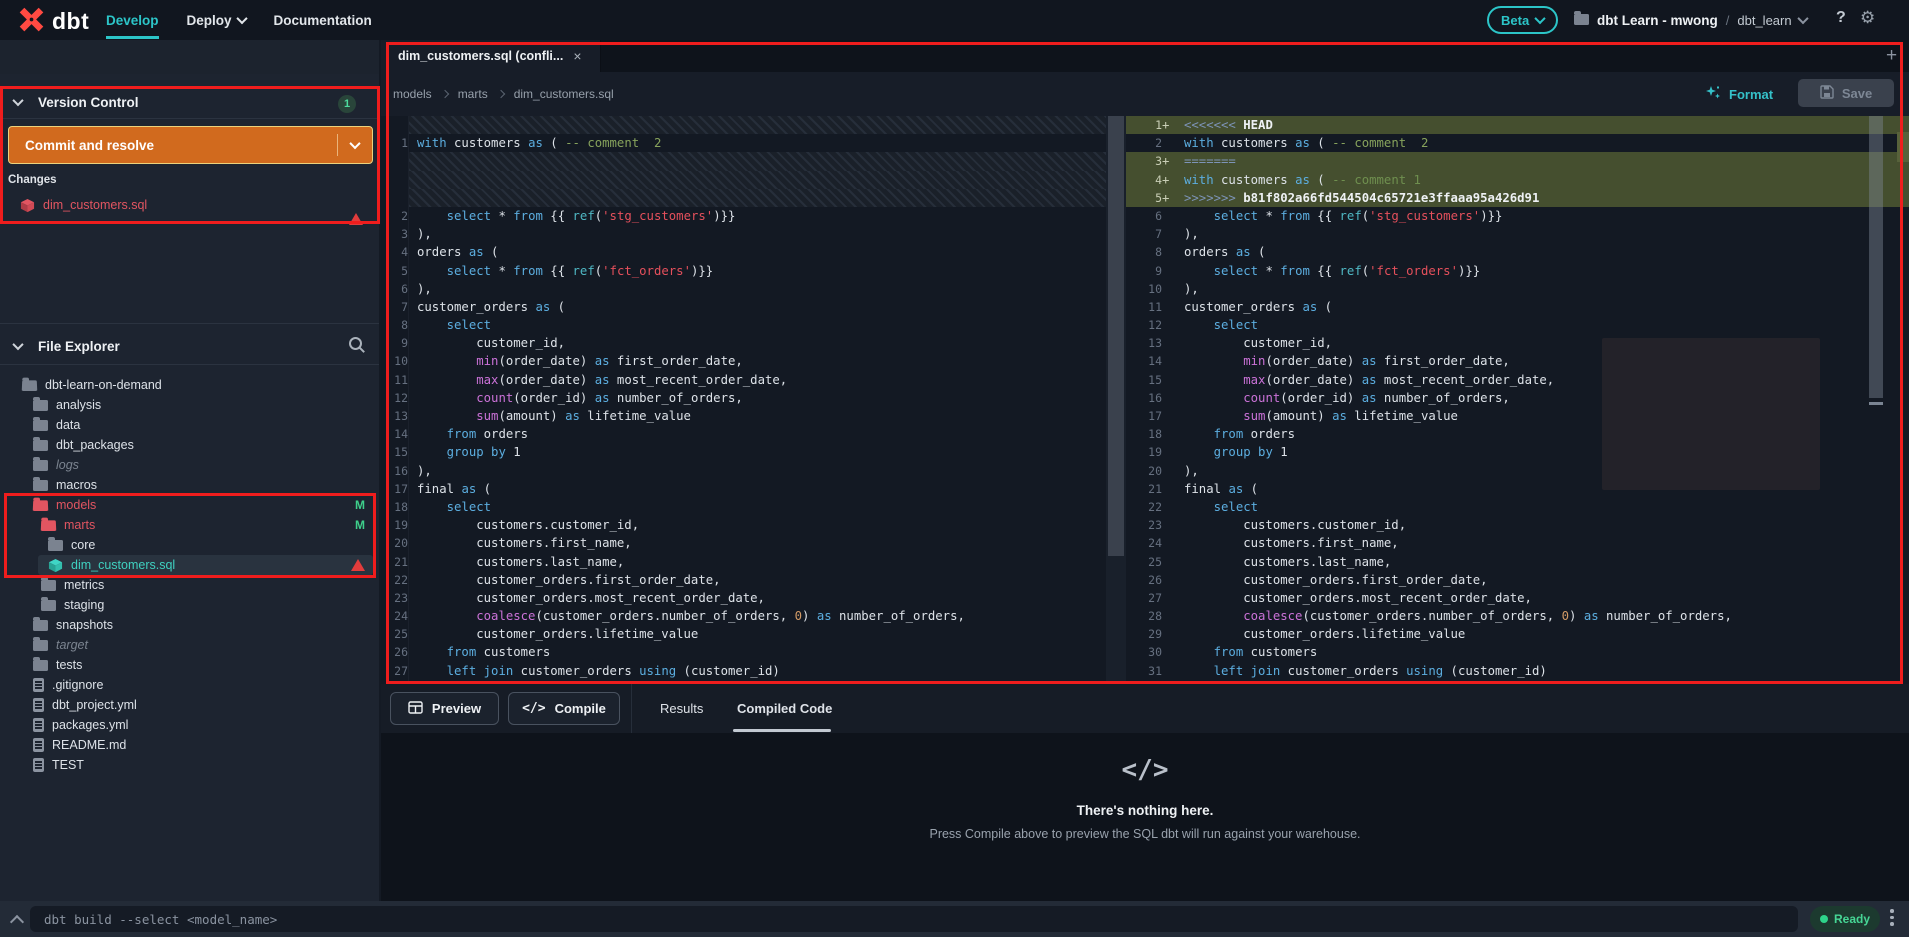  Describe the element at coordinates (217, 20) in the screenshot. I see `nav-deploy: Deploy` at that location.